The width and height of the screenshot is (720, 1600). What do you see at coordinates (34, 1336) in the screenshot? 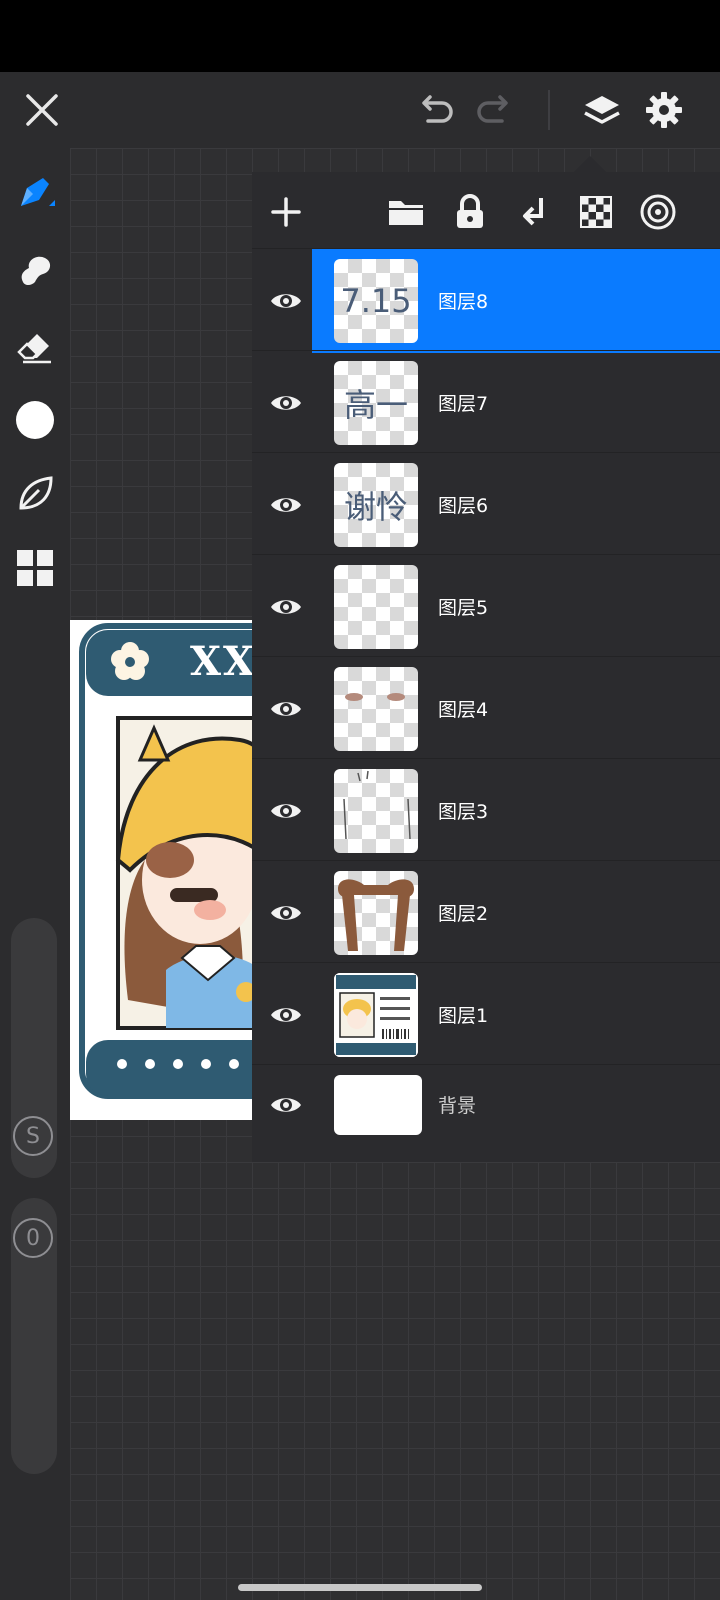
I see `opacity-slider: 0` at bounding box center [34, 1336].